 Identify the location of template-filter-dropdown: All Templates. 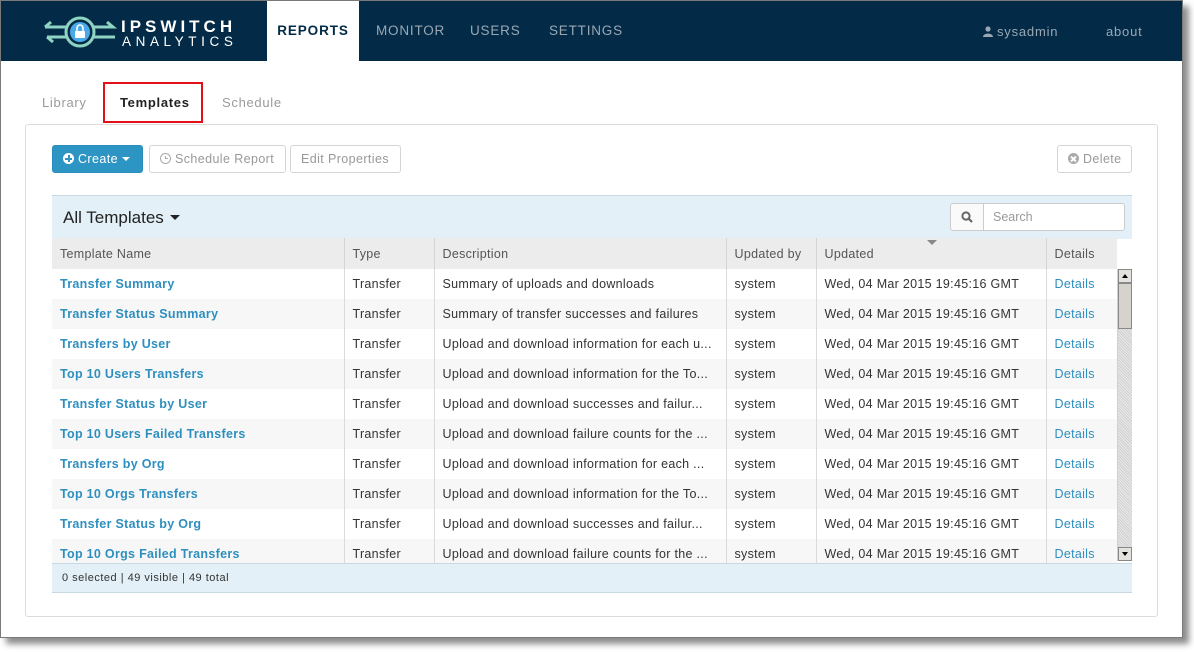
(121, 218).